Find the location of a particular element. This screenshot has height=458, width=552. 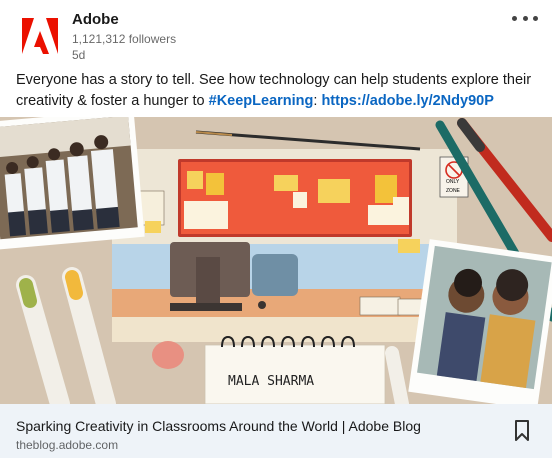

article-link: https://adobe.ly/2Ndy90P is located at coordinates (407, 101).